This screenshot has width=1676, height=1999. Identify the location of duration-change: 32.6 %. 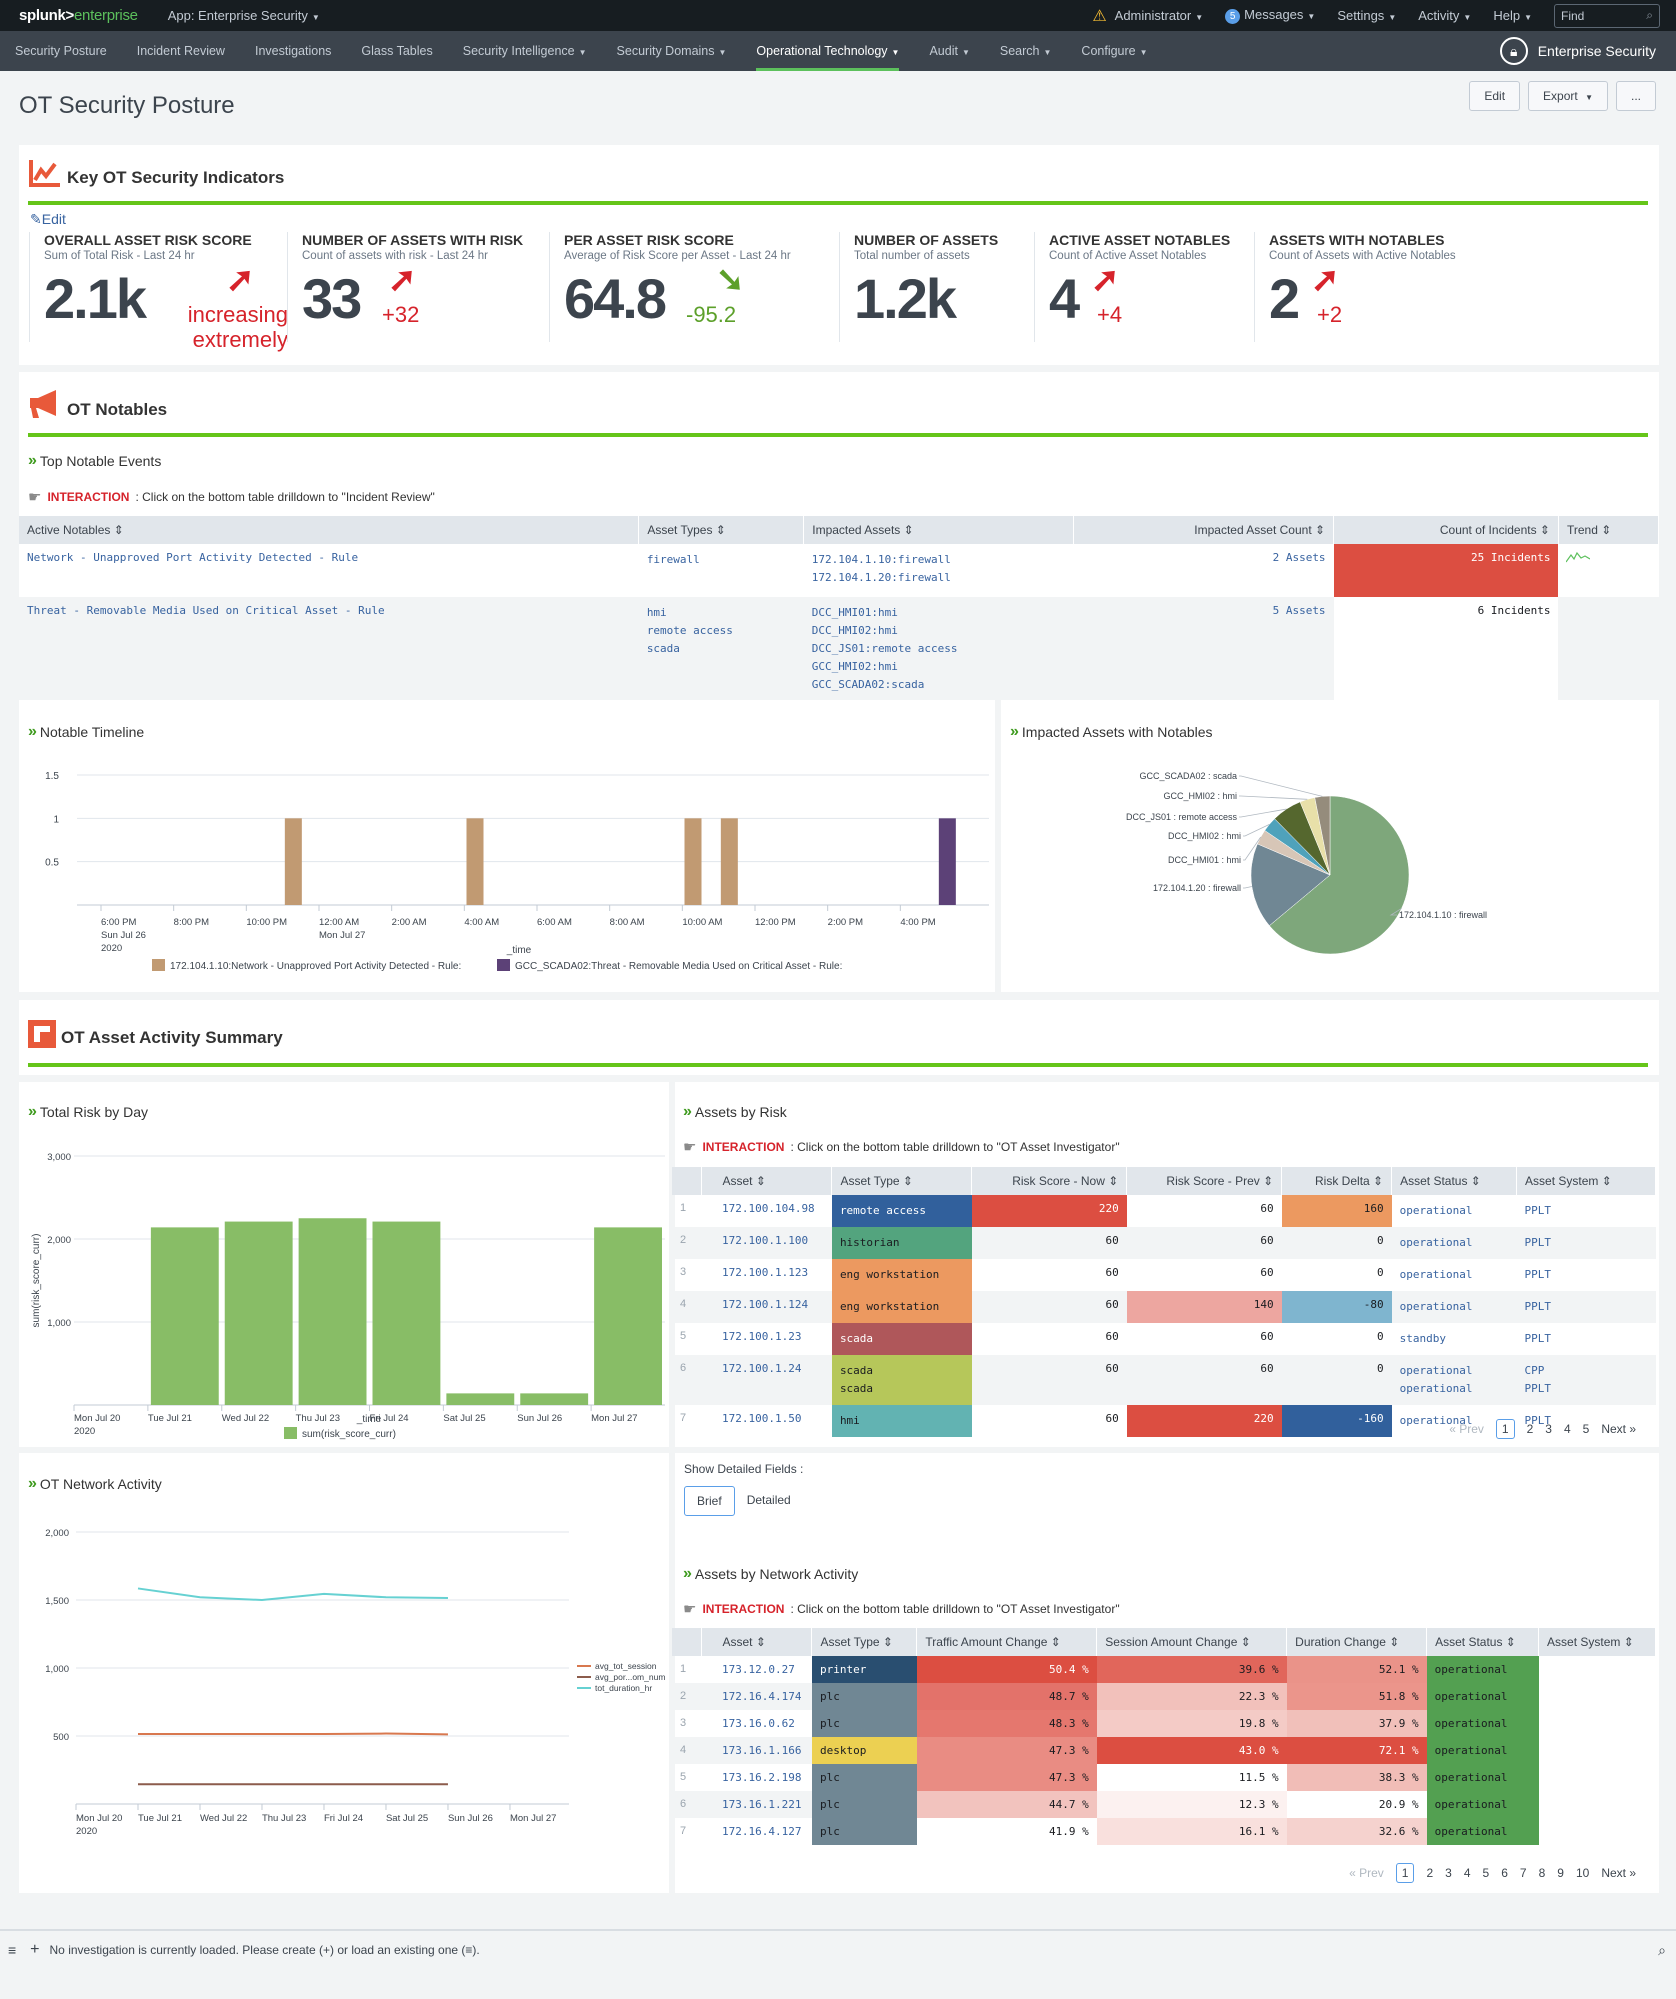
(1356, 1831).